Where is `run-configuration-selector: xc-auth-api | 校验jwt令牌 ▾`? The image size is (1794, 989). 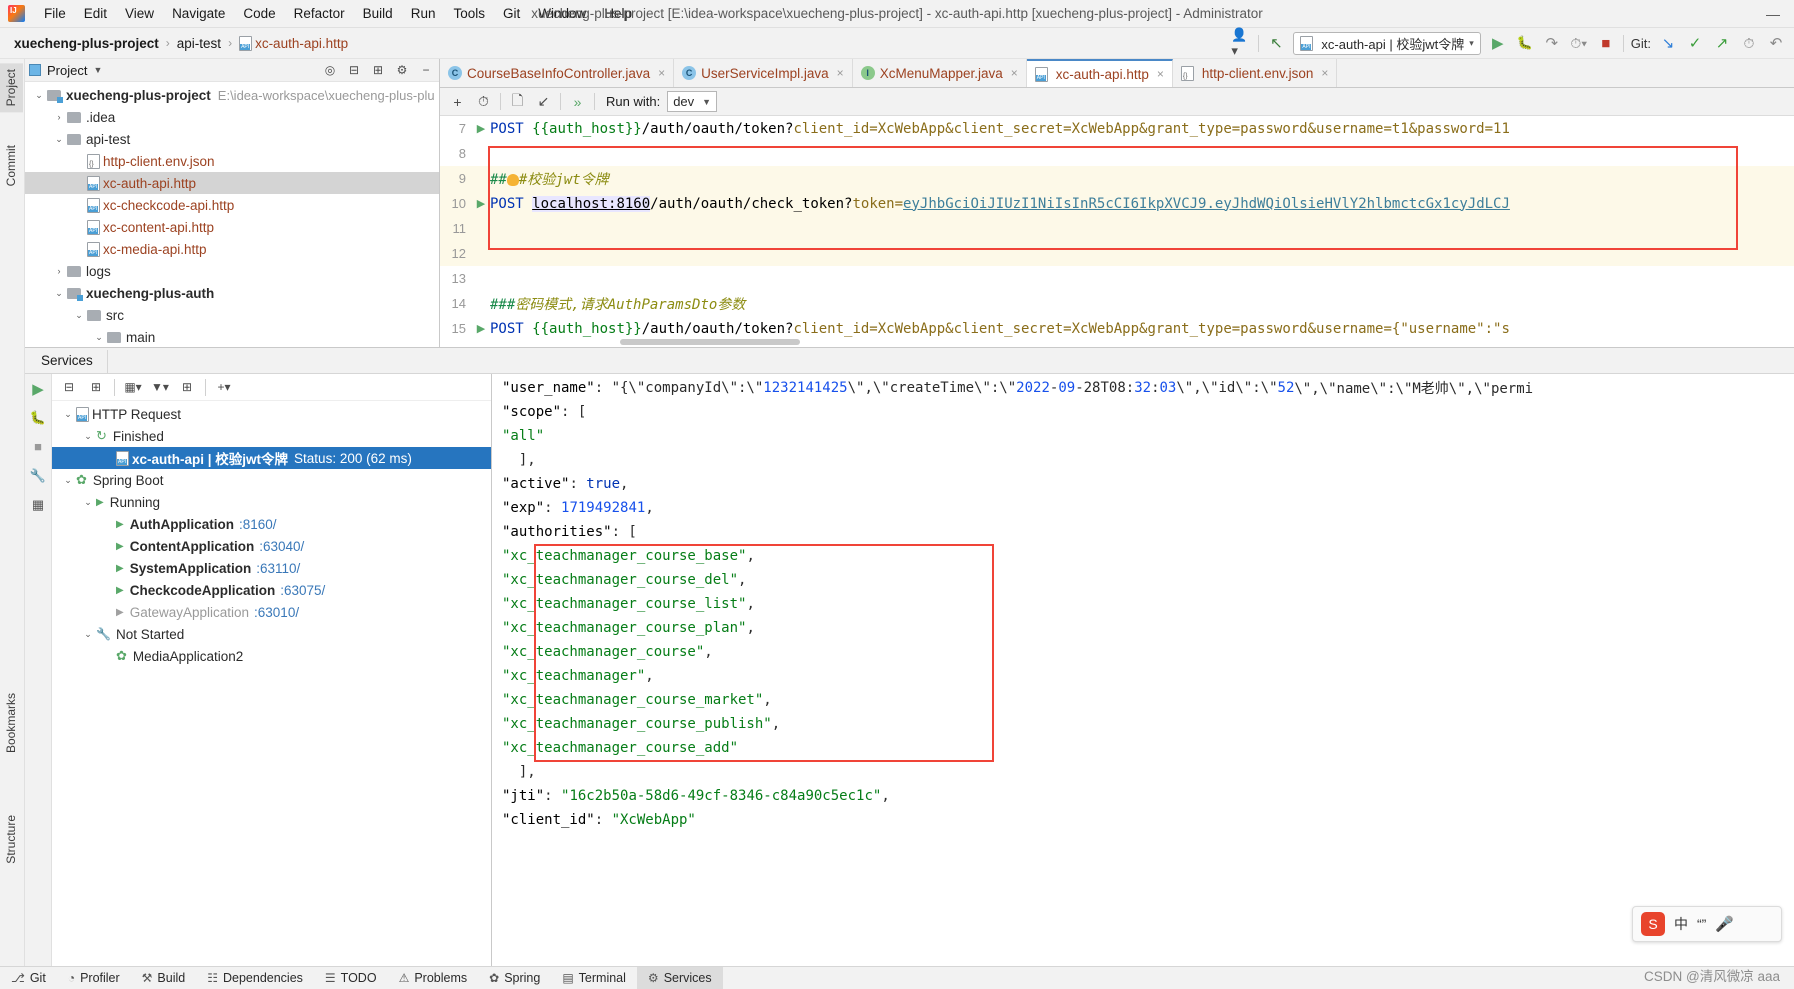 run-configuration-selector: xc-auth-api | 校验jwt令牌 ▾ is located at coordinates (1387, 43).